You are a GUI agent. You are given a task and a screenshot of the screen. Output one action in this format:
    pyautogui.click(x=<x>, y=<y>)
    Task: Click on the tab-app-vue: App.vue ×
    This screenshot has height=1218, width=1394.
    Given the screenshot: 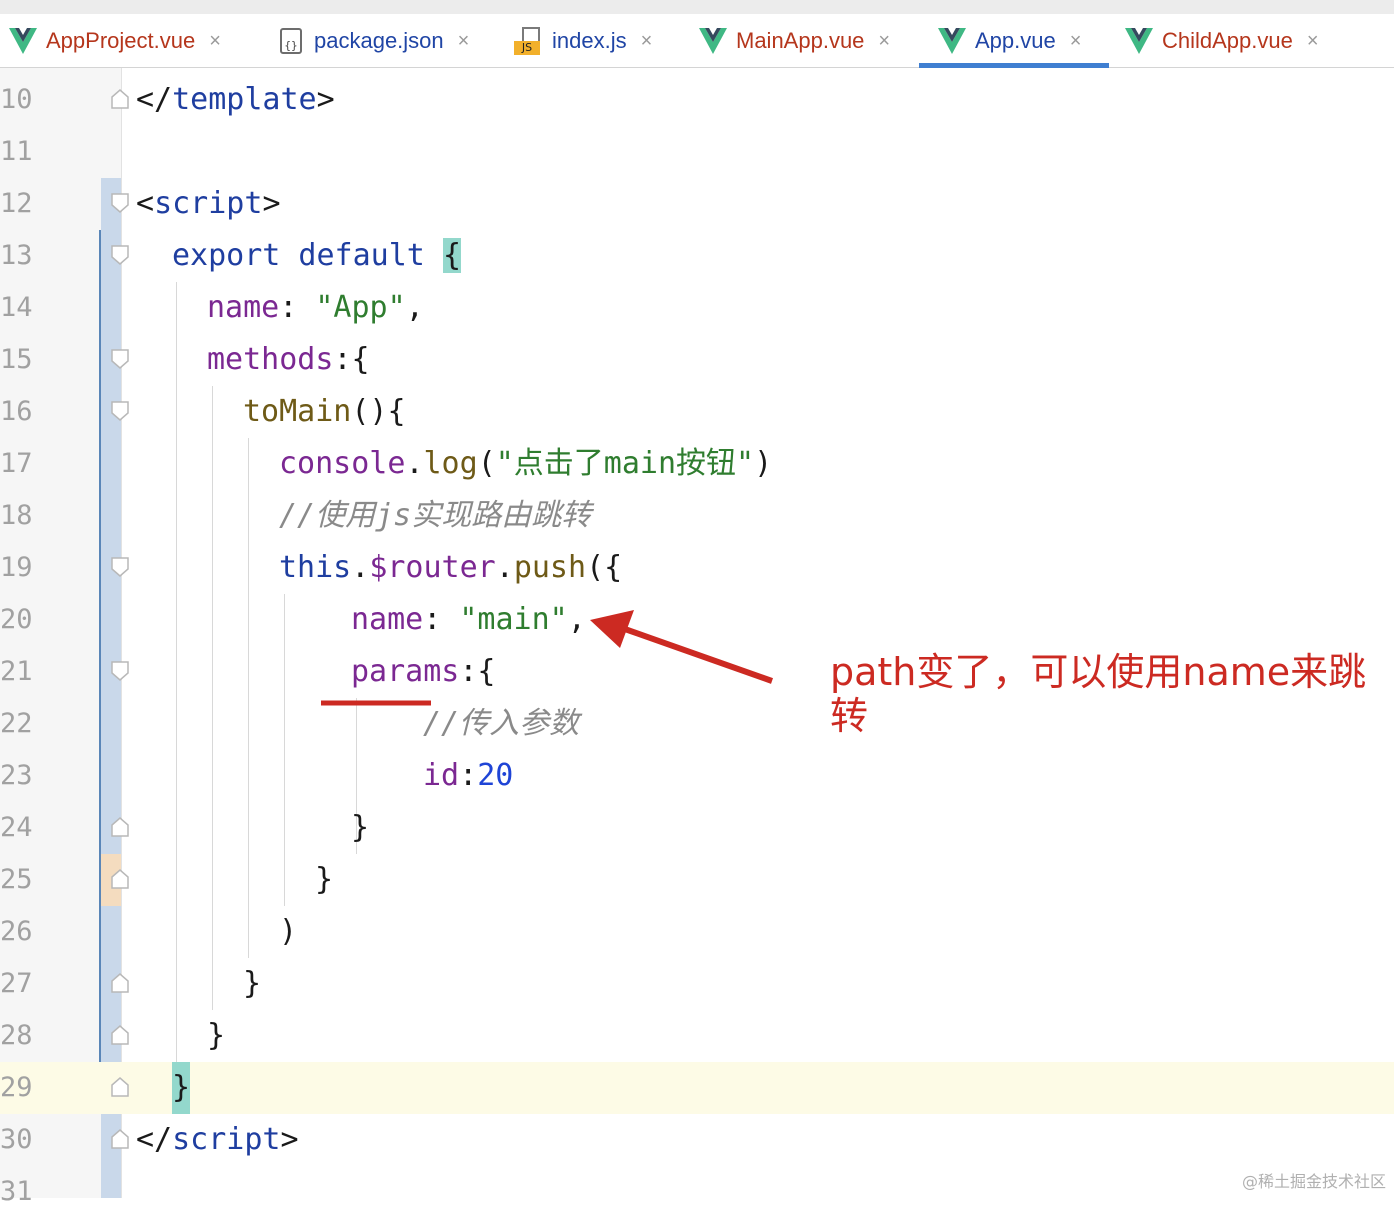 What is the action you would take?
    pyautogui.click(x=1014, y=41)
    